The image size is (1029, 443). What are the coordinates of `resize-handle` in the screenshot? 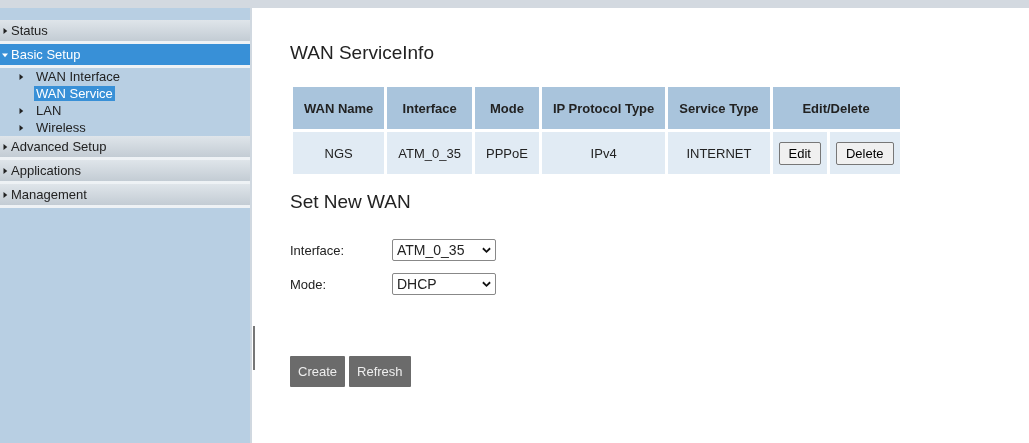 It's located at (254, 348).